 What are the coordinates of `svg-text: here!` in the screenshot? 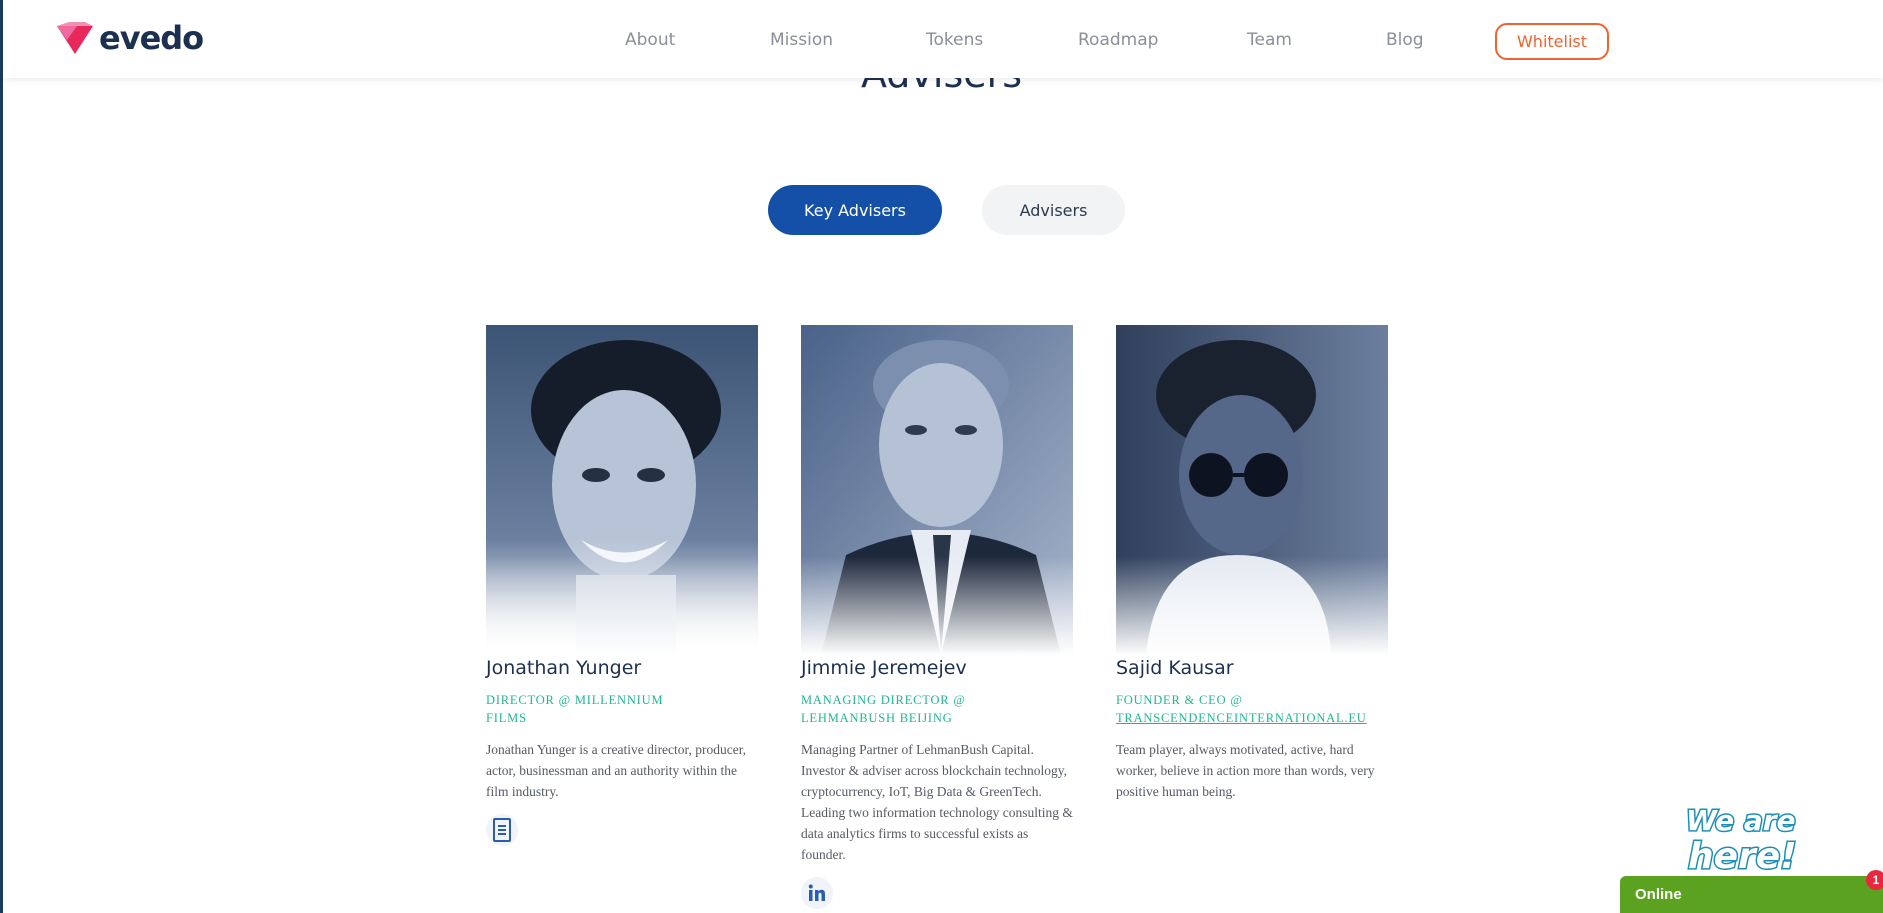 It's located at (1742, 855).